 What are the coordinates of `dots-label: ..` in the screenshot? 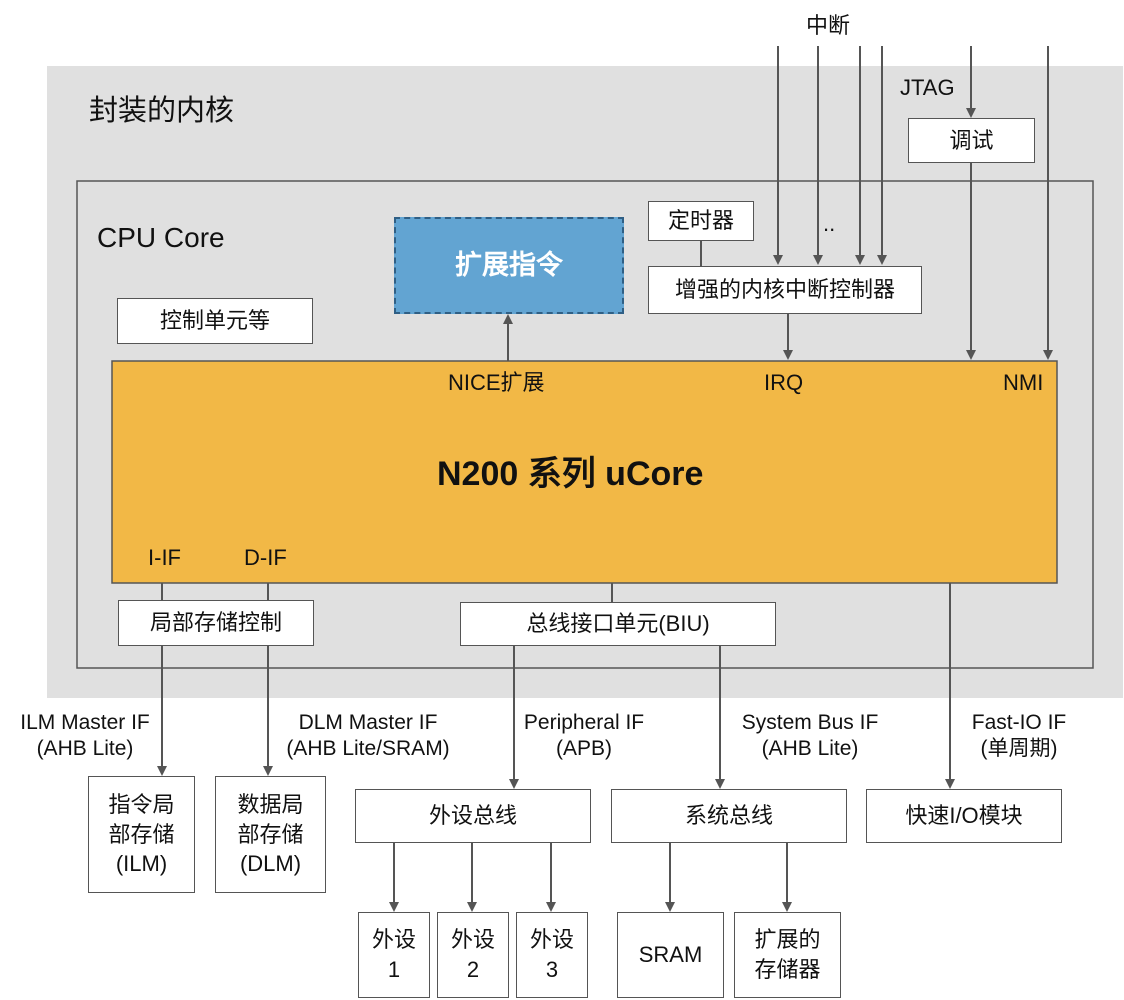 It's located at (829, 223).